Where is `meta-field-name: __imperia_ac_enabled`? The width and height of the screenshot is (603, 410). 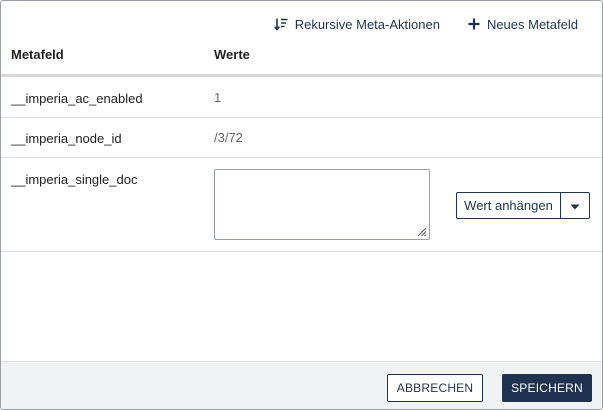
meta-field-name: __imperia_ac_enabled is located at coordinates (77, 98).